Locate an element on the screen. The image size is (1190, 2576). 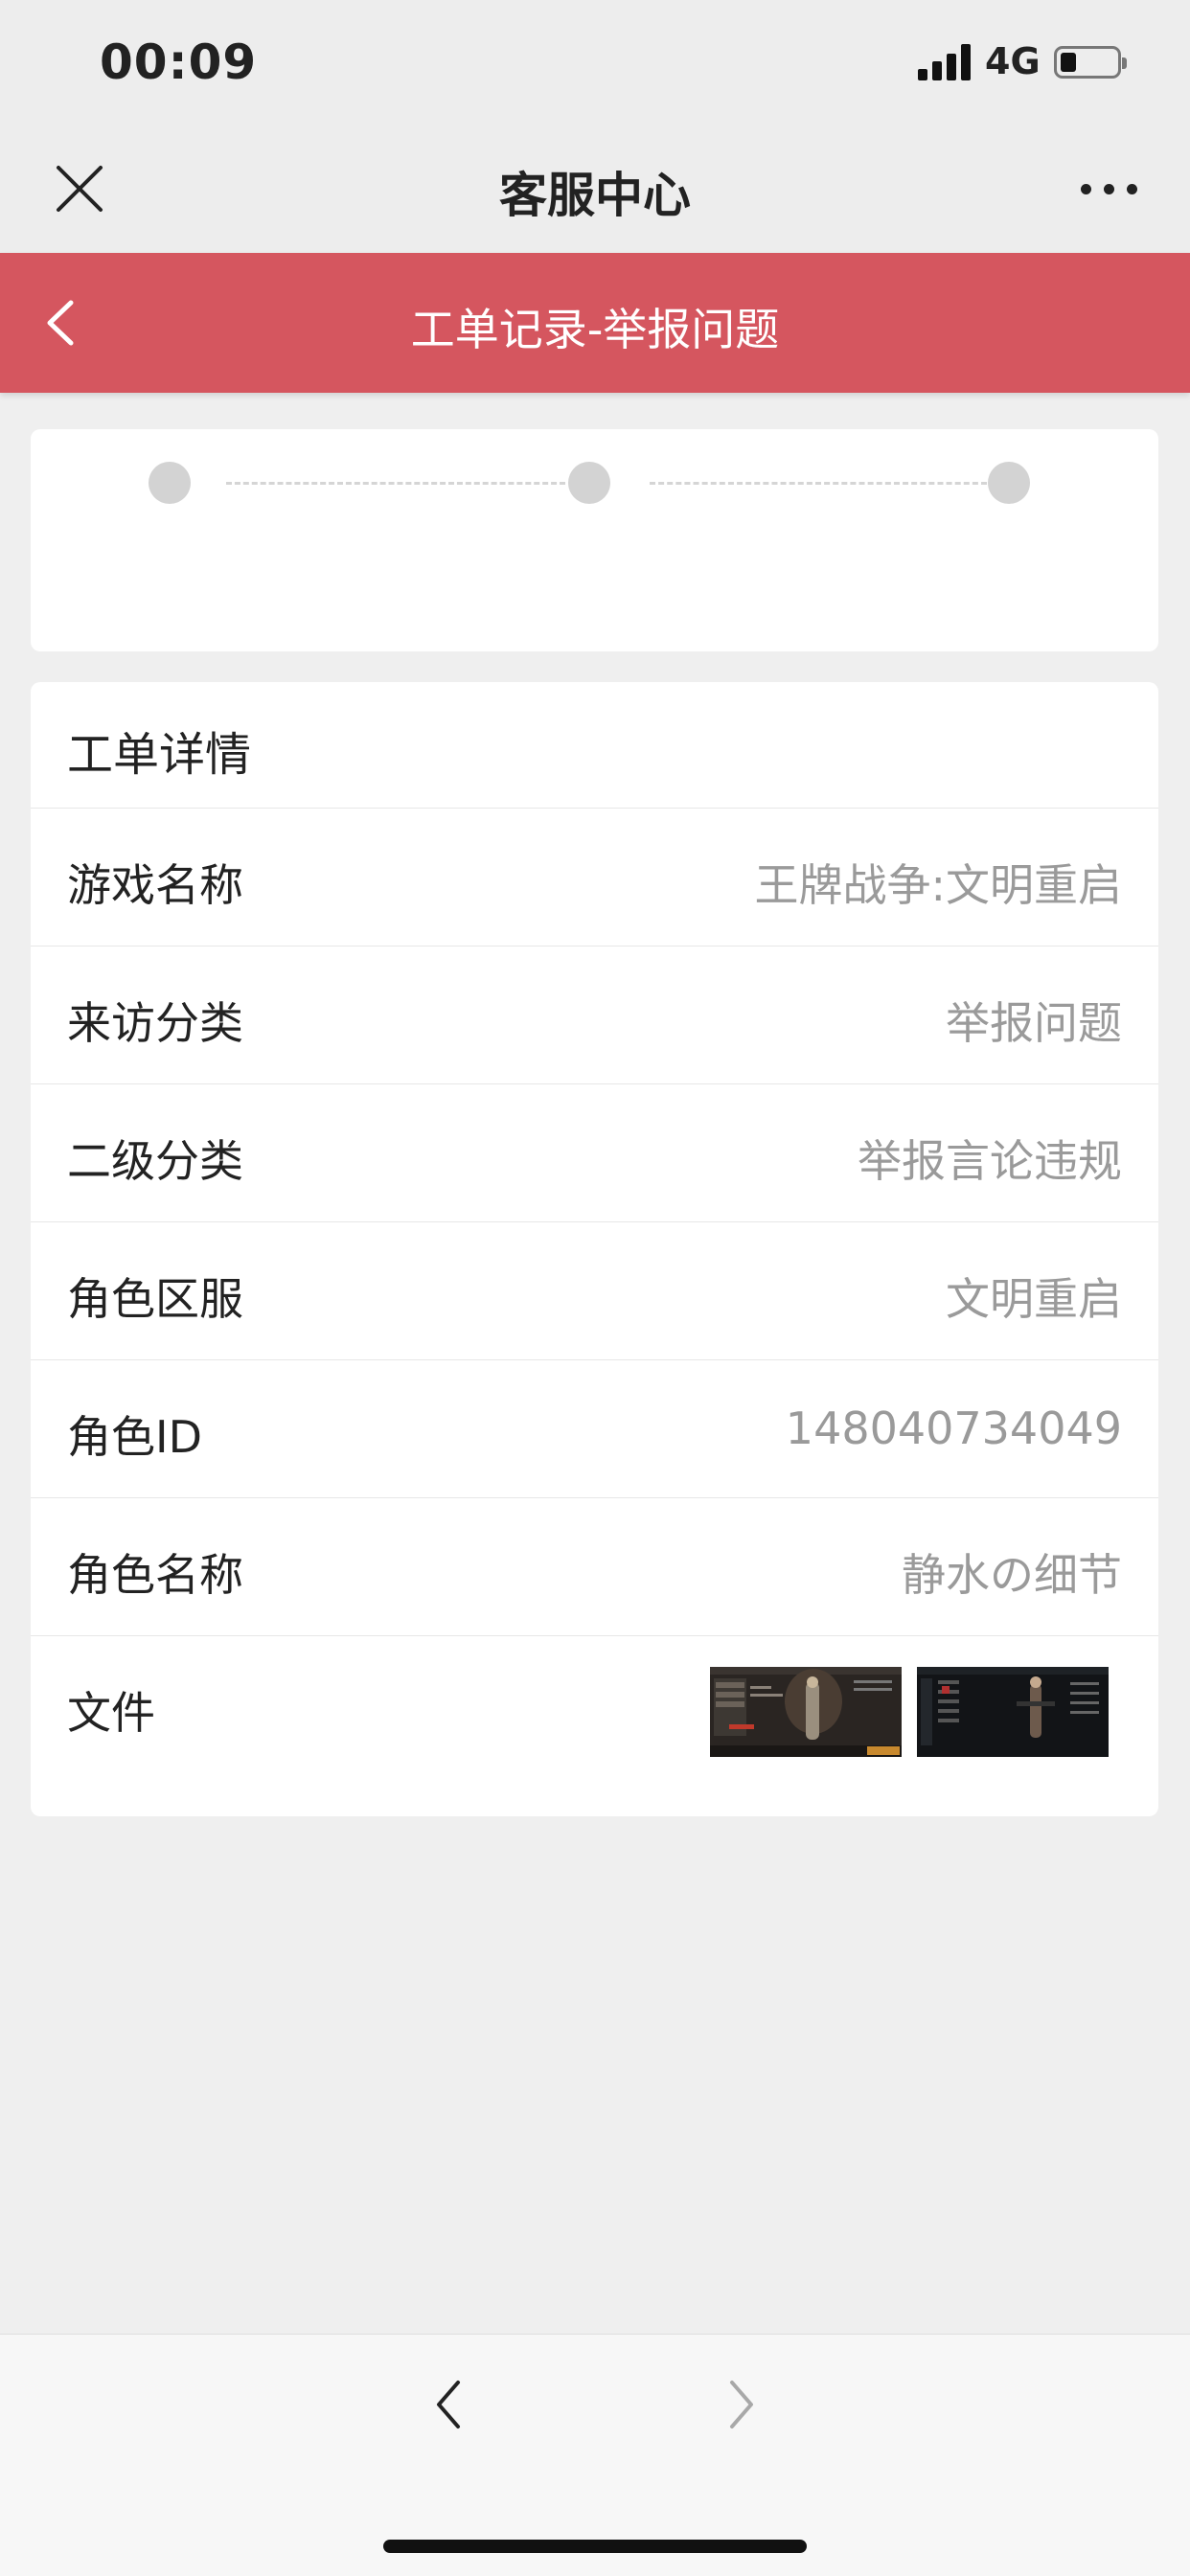
row-label: 角色ID is located at coordinates (135, 1437).